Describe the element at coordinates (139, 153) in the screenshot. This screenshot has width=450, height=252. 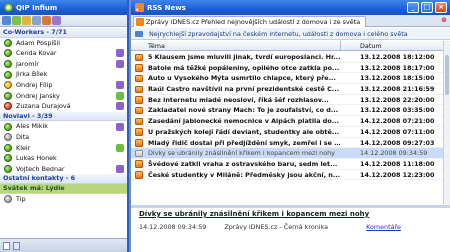
I see `article-read-icon` at that location.